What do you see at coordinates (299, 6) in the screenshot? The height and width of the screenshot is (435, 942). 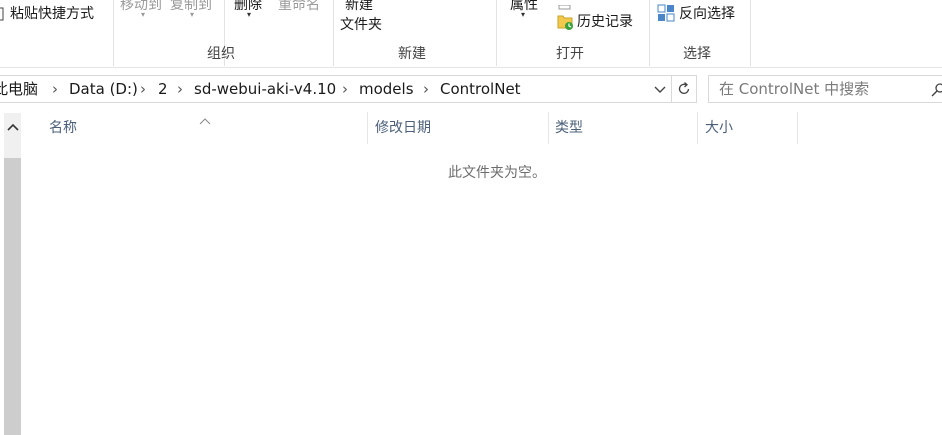 I see `rename-button: 重命名` at bounding box center [299, 6].